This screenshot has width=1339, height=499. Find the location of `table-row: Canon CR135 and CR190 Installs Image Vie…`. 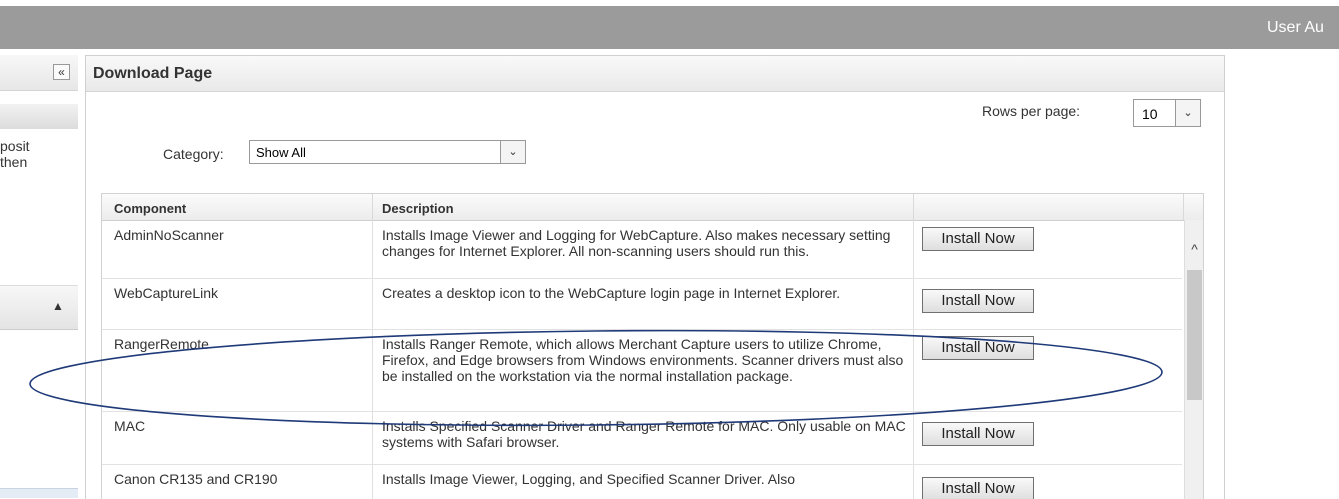

table-row: Canon CR135 and CR190 Installs Image Vie… is located at coordinates (642, 482).